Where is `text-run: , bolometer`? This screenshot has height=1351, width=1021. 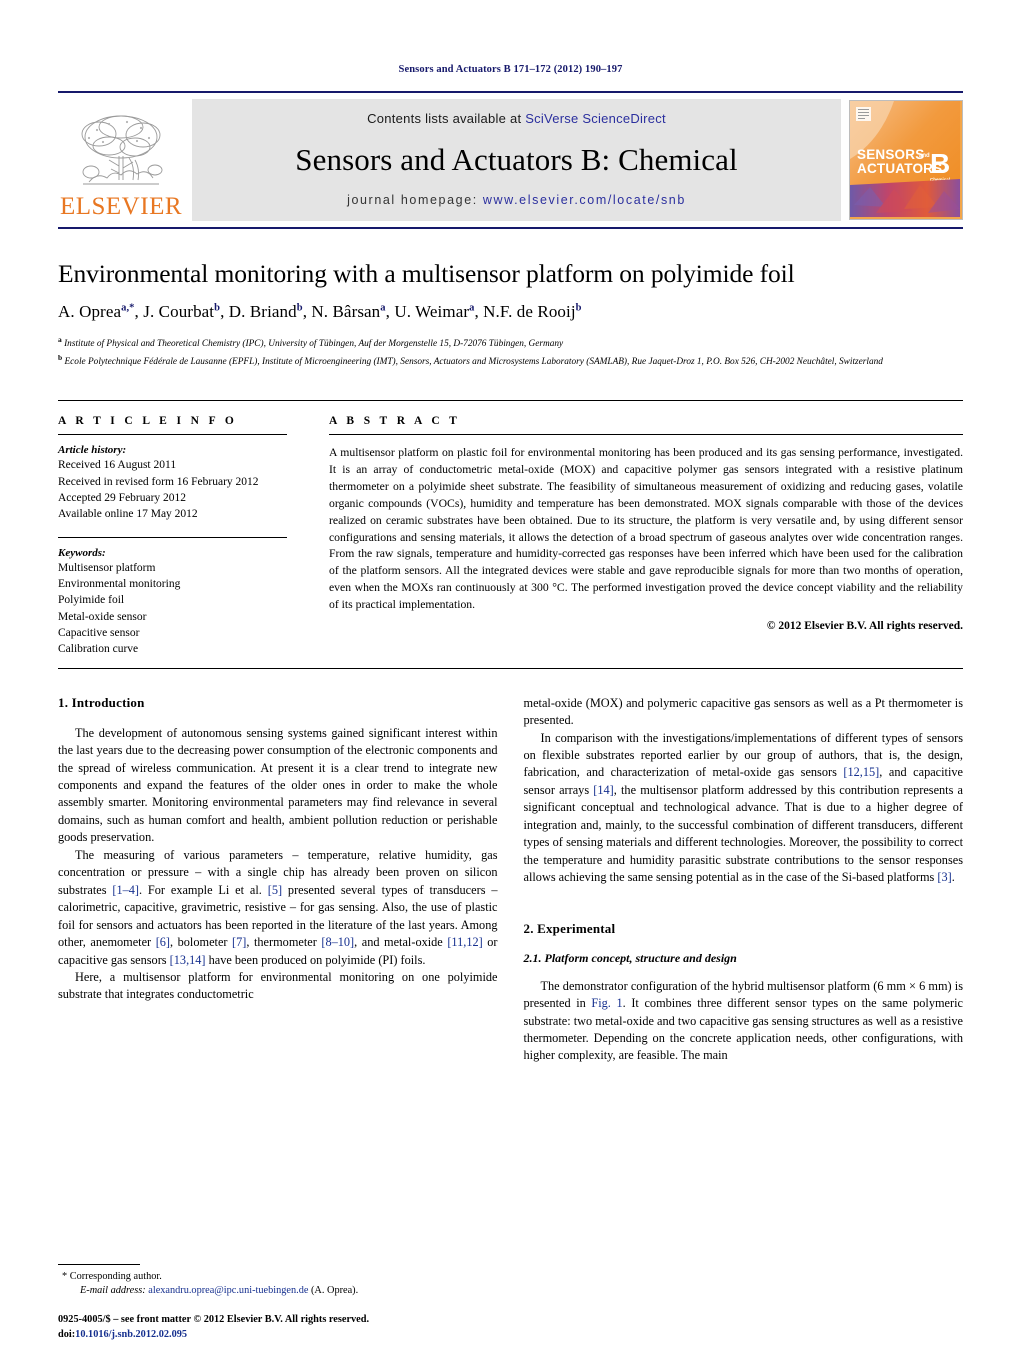 text-run: , bolometer is located at coordinates (201, 942).